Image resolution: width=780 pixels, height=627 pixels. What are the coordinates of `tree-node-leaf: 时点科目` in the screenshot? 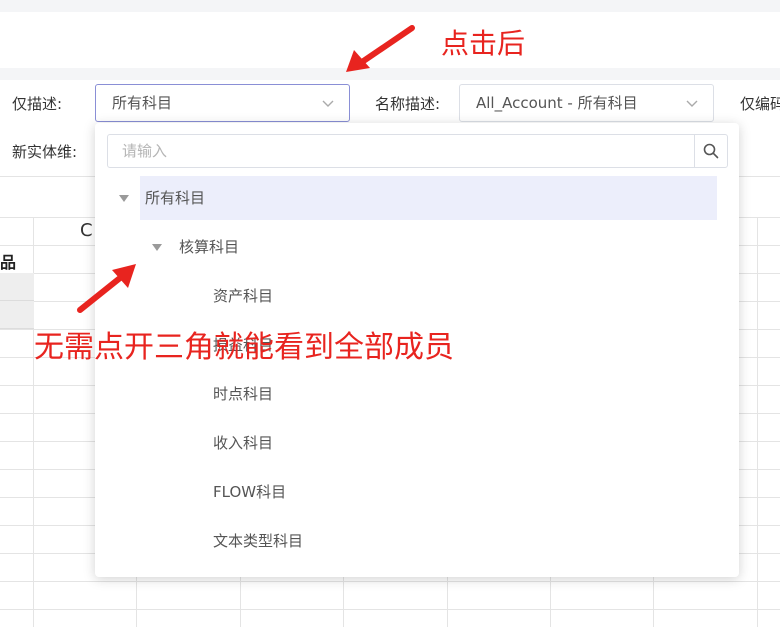 It's located at (417, 394).